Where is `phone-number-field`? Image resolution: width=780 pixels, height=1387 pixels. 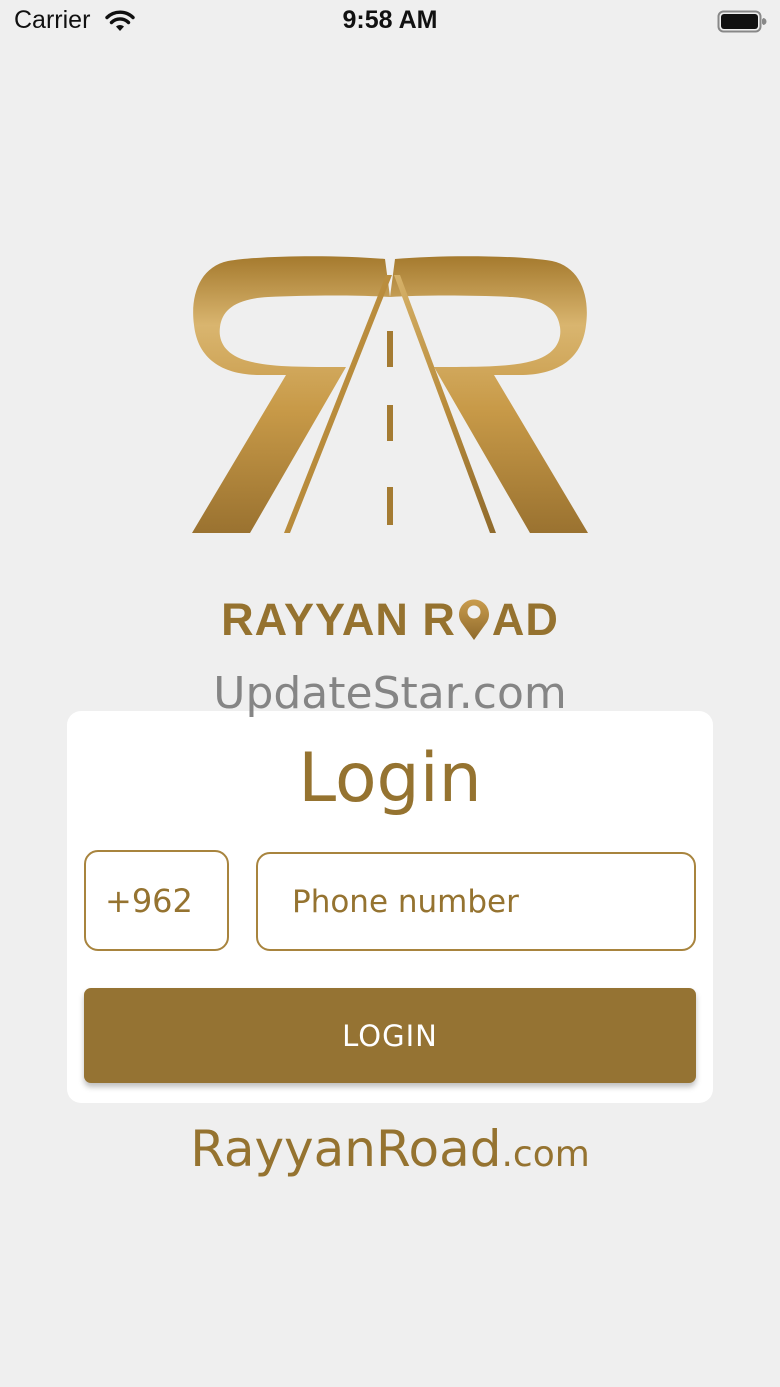
phone-number-field is located at coordinates (476, 901).